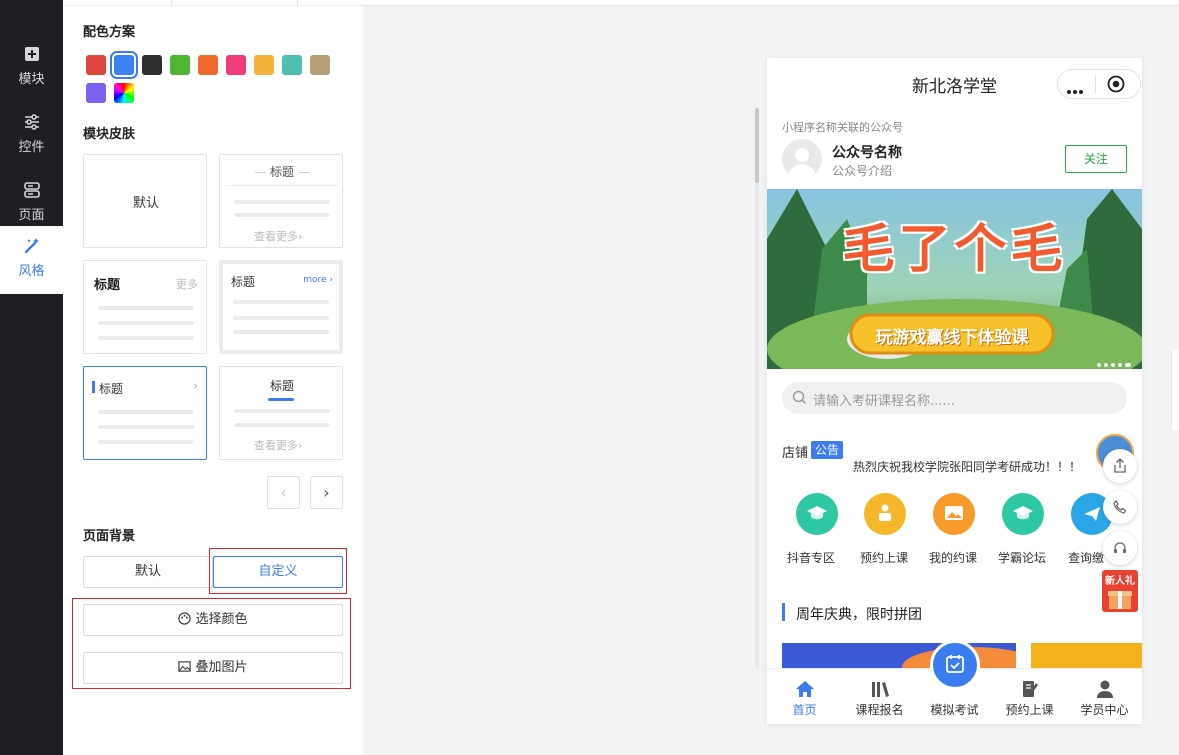  I want to click on tab-reserve-class: 预约上课, so click(1029, 696).